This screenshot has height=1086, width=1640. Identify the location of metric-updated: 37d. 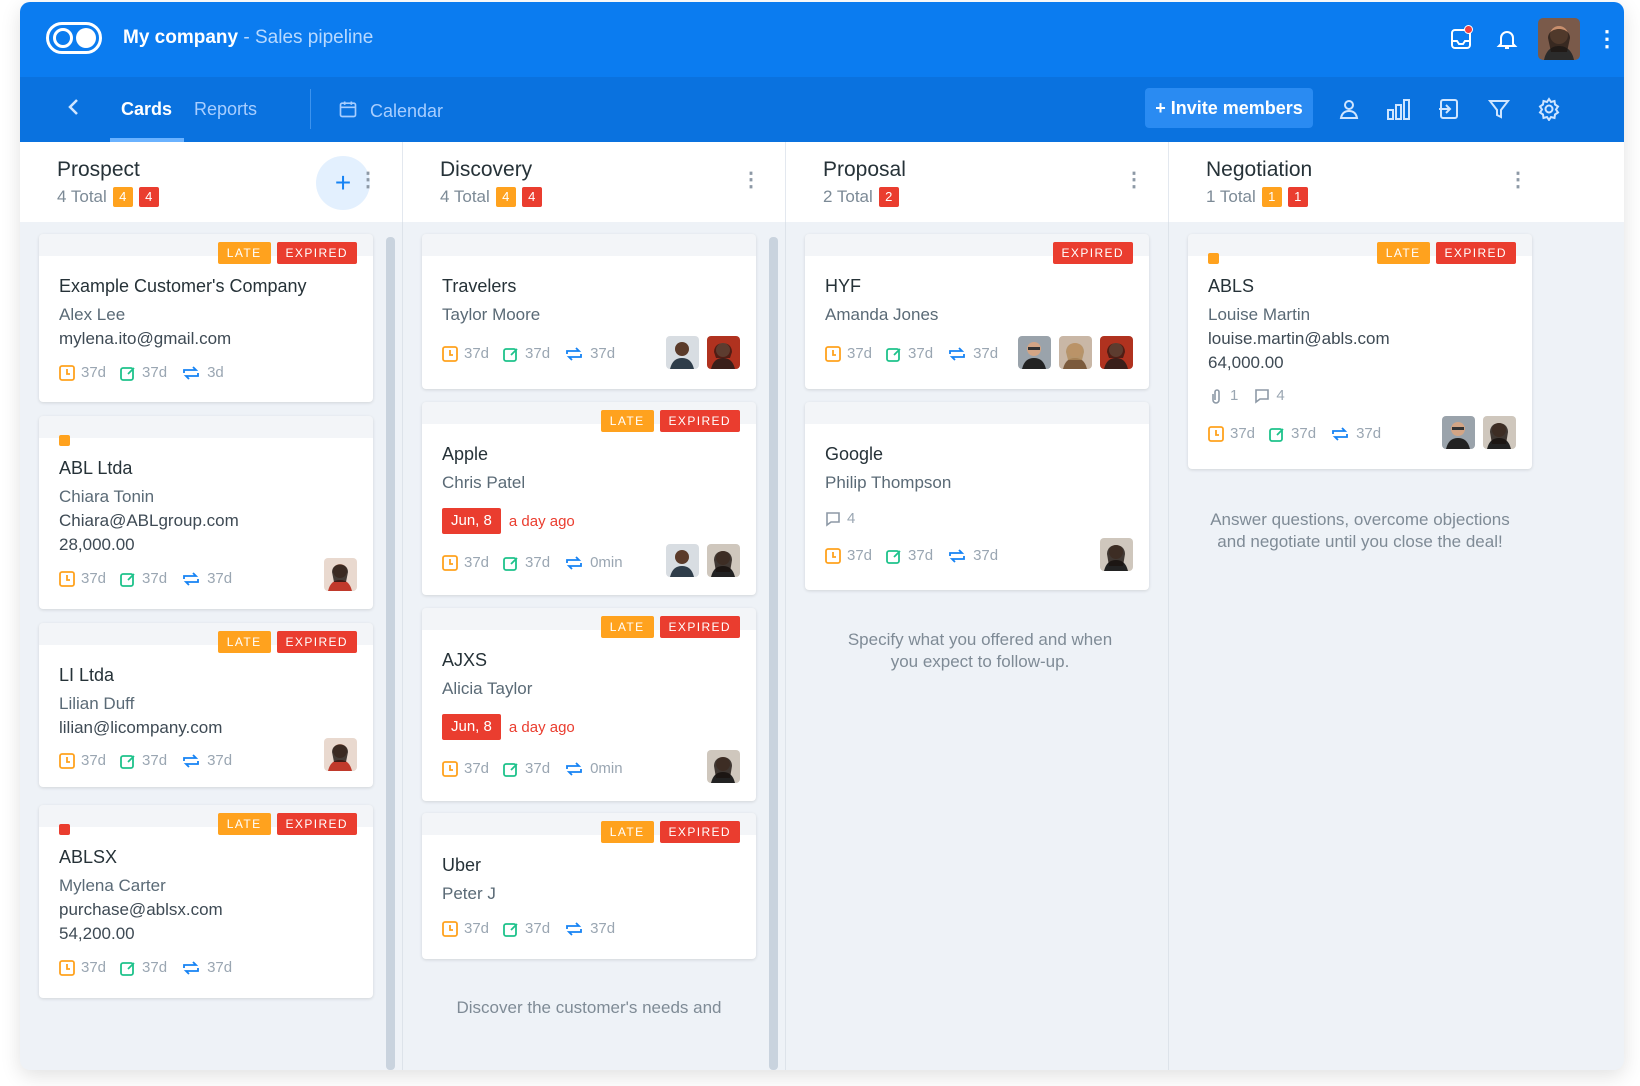
(143, 578).